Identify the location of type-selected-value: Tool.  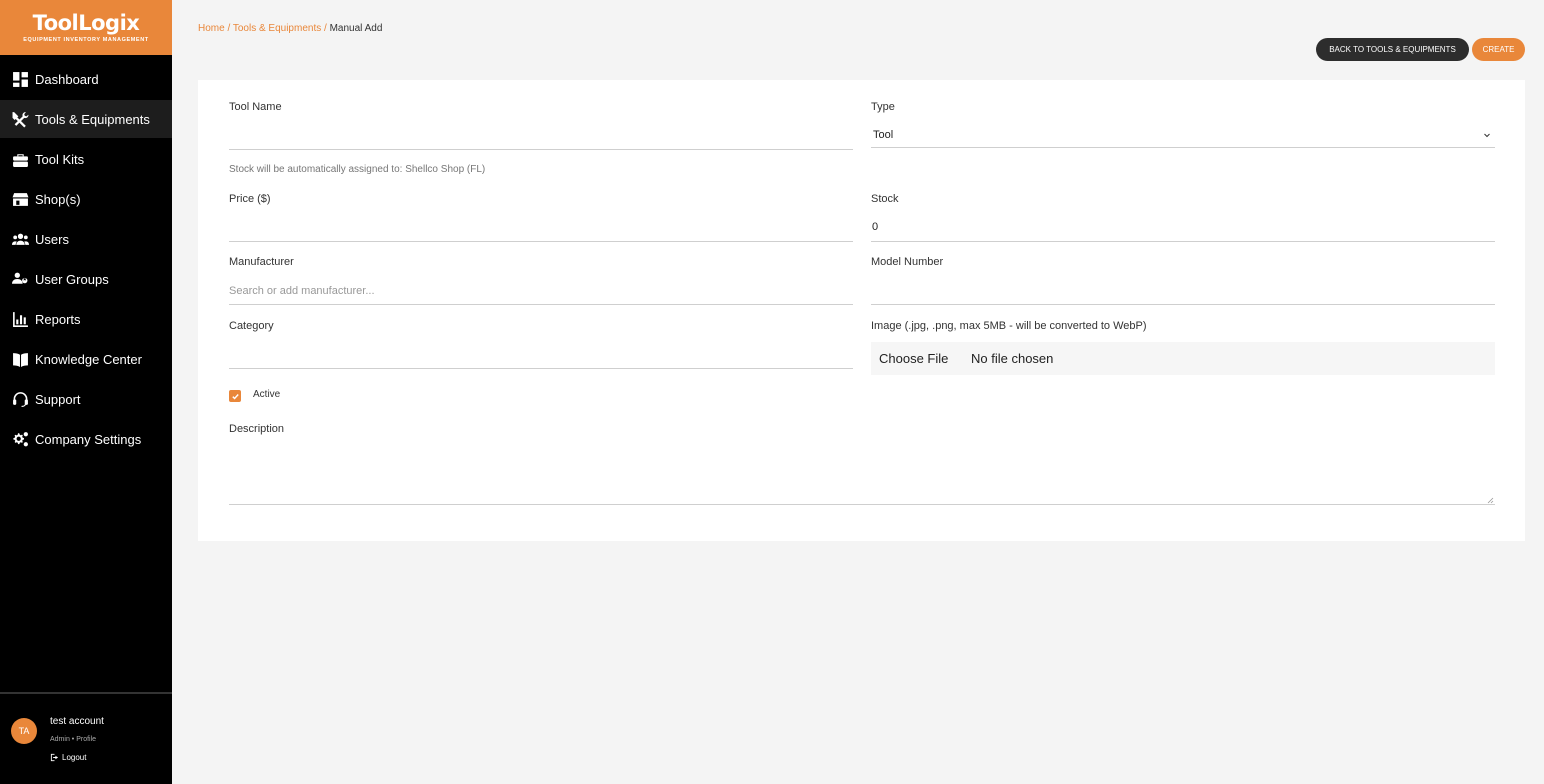
(883, 134).